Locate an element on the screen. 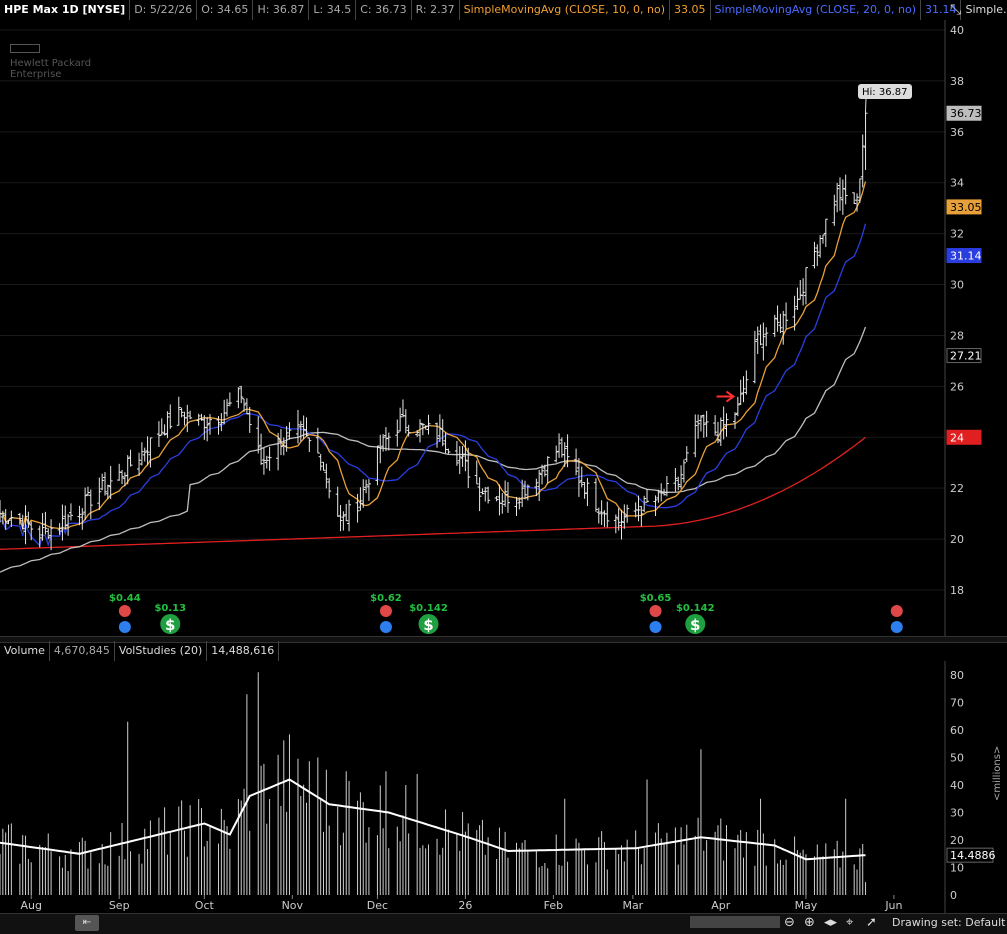 This screenshot has width=1007, height=934. earnings-marker: $0.44 is located at coordinates (125, 613).